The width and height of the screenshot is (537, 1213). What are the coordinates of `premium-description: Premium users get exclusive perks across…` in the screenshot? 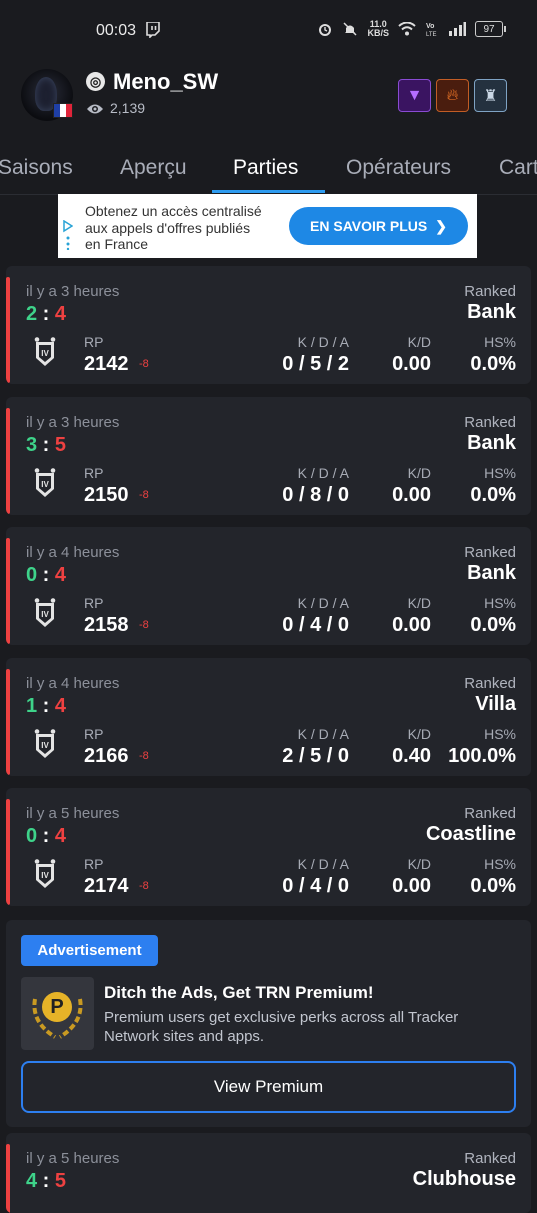 It's located at (281, 1027).